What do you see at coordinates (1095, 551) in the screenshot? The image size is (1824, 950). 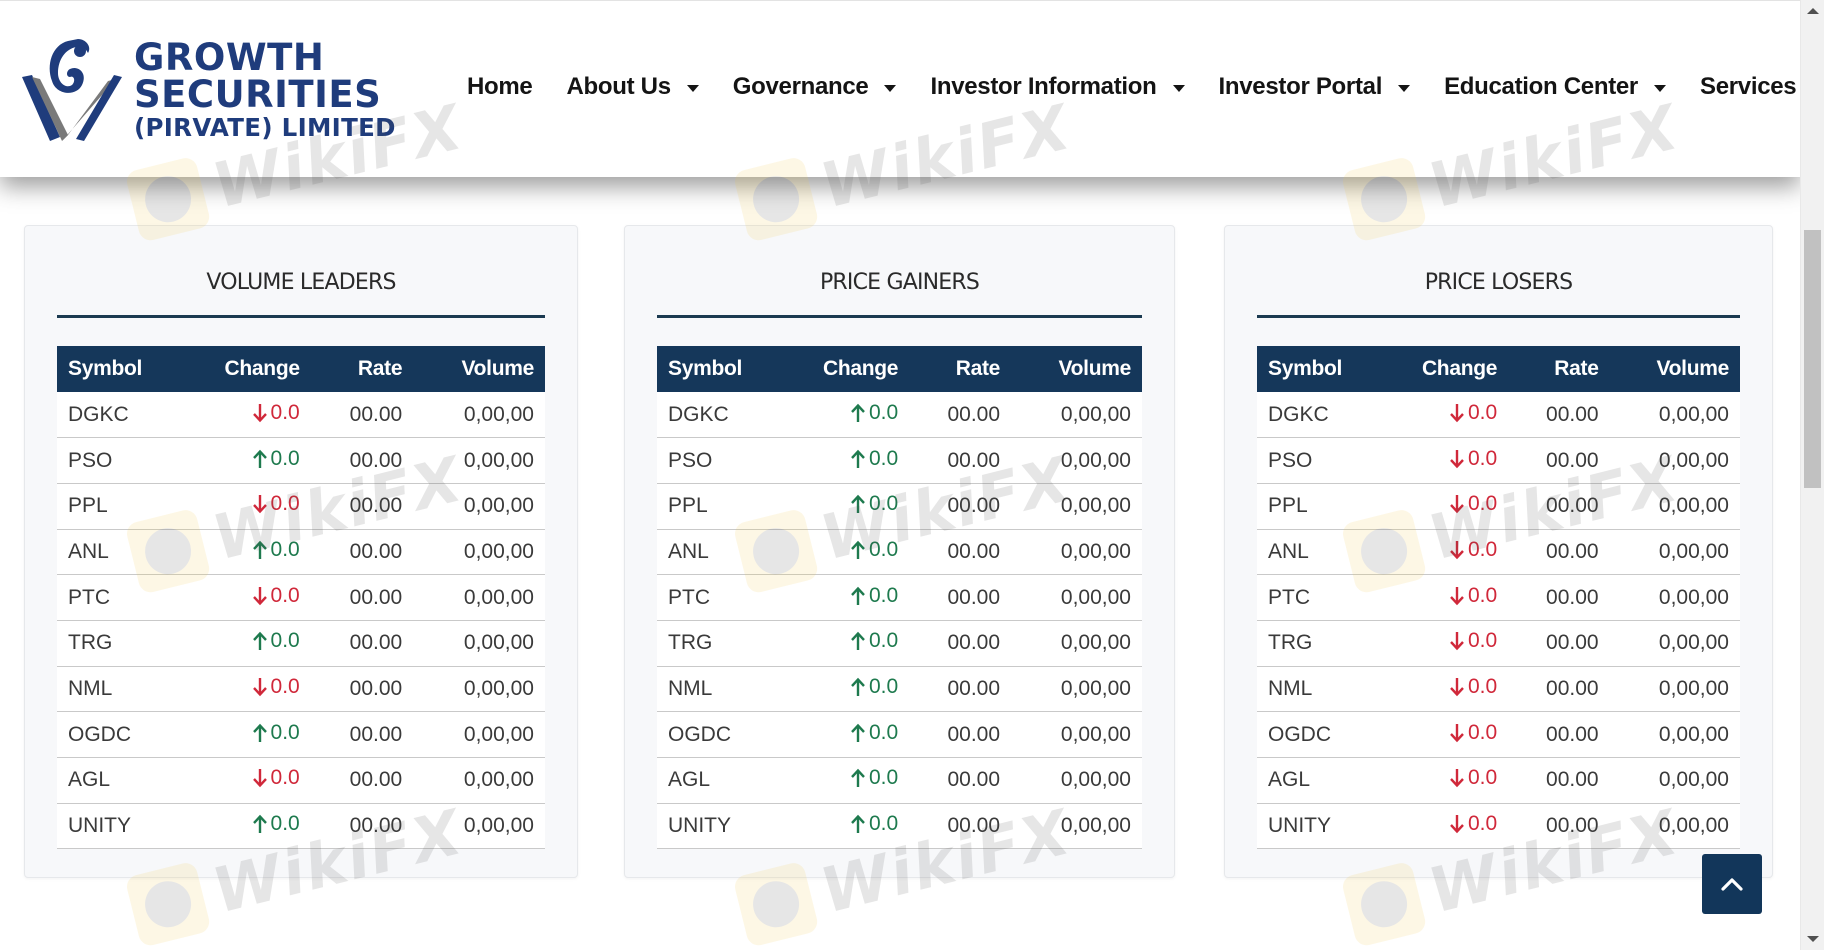 I see `volume-cell: 0,00,00` at bounding box center [1095, 551].